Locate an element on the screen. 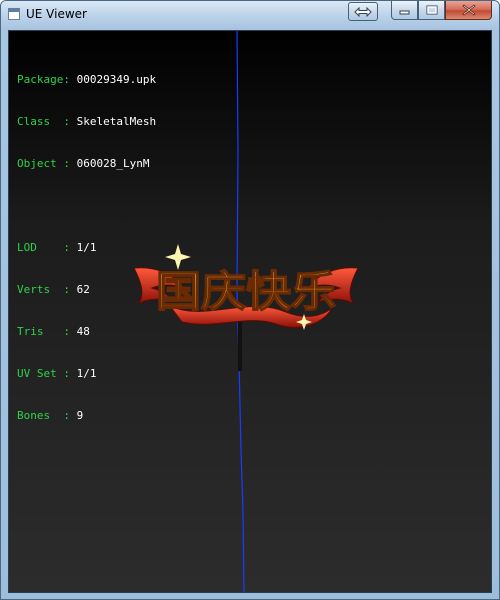  tris-label: Tris : is located at coordinates (43, 331).